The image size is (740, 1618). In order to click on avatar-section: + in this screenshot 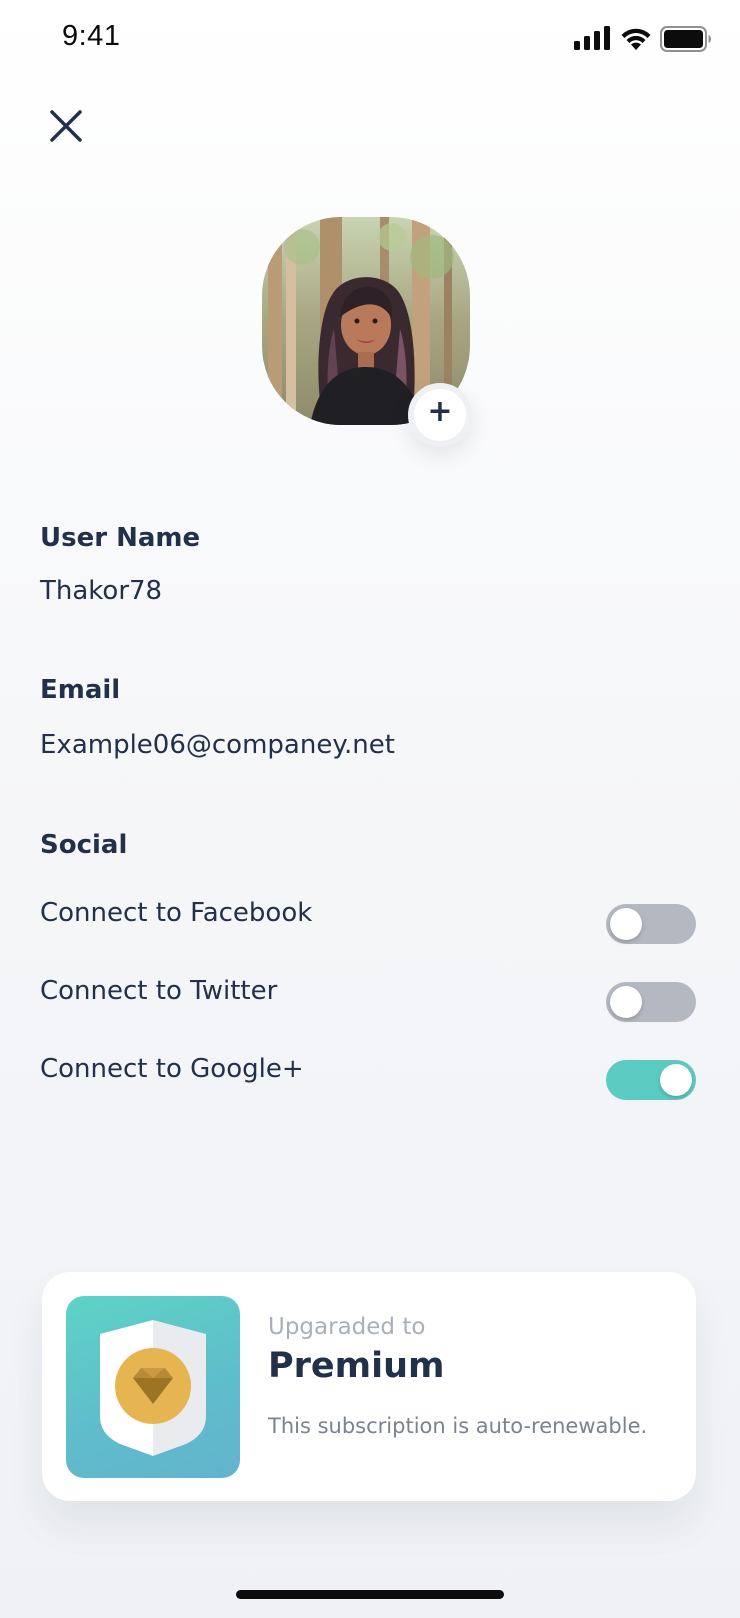, I will do `click(368, 332)`.